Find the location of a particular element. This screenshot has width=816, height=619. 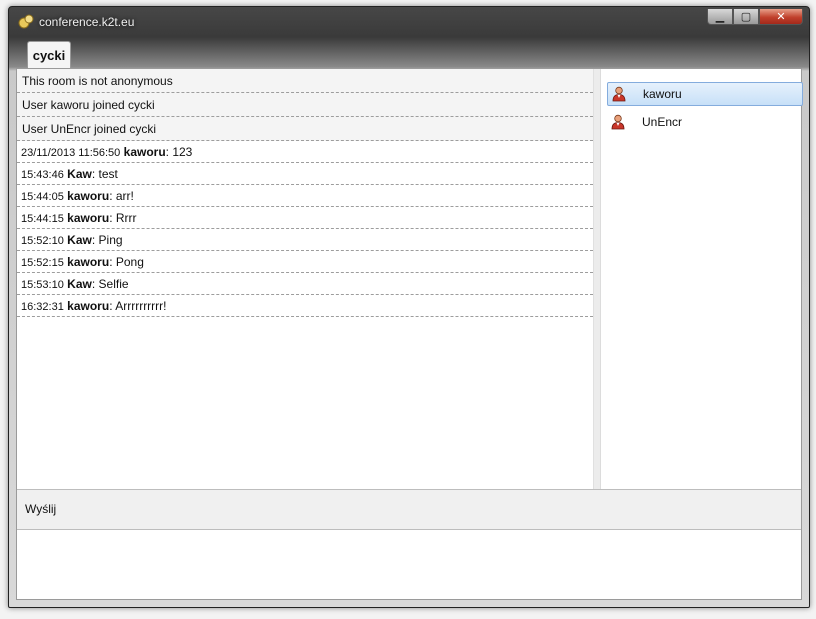

user-name: kaworu is located at coordinates (662, 94).